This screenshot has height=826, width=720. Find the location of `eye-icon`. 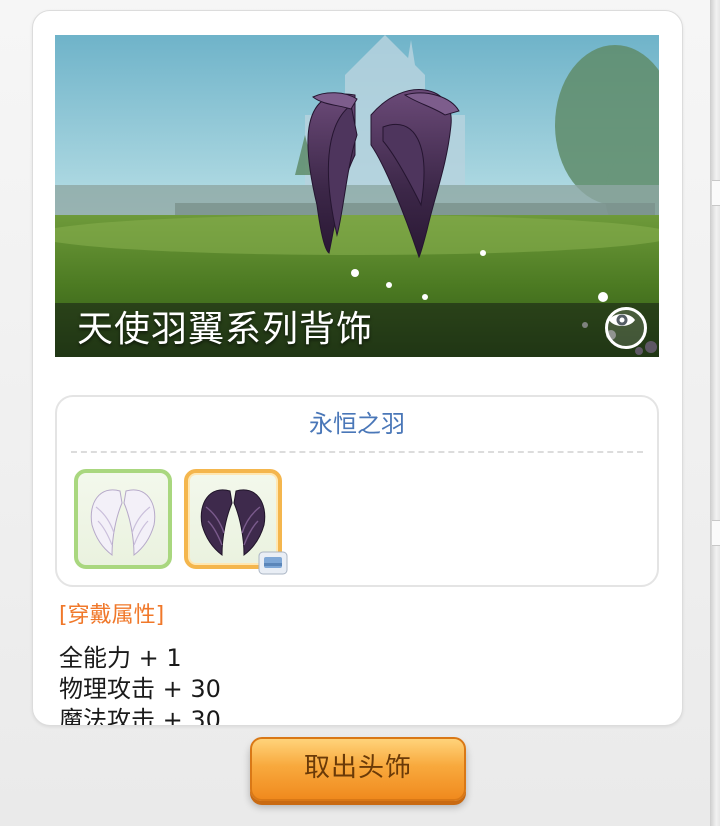

eye-icon is located at coordinates (622, 320).